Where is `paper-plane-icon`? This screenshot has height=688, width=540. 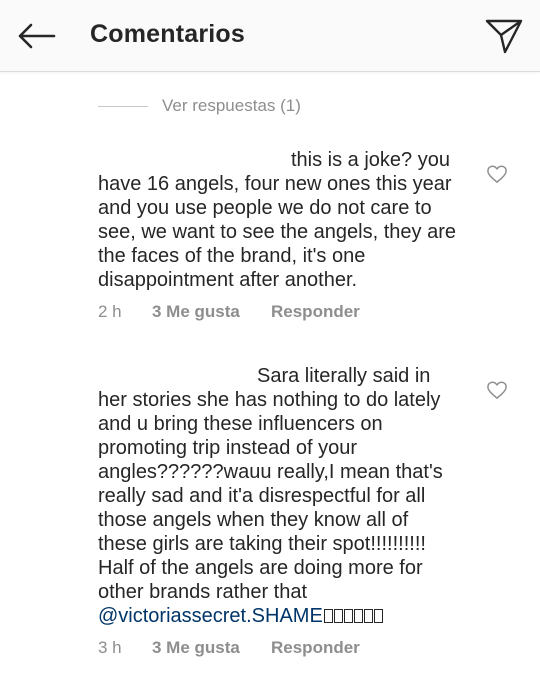
paper-plane-icon is located at coordinates (504, 36).